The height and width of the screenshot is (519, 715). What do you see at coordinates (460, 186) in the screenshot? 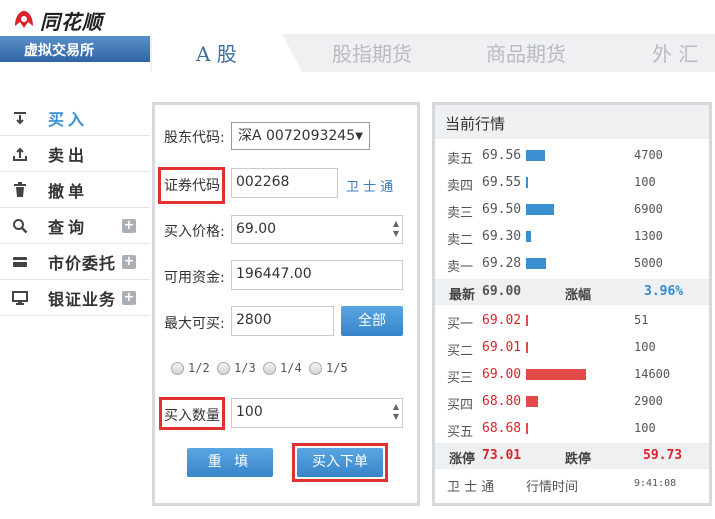
I see `ask-level-label: 卖四` at bounding box center [460, 186].